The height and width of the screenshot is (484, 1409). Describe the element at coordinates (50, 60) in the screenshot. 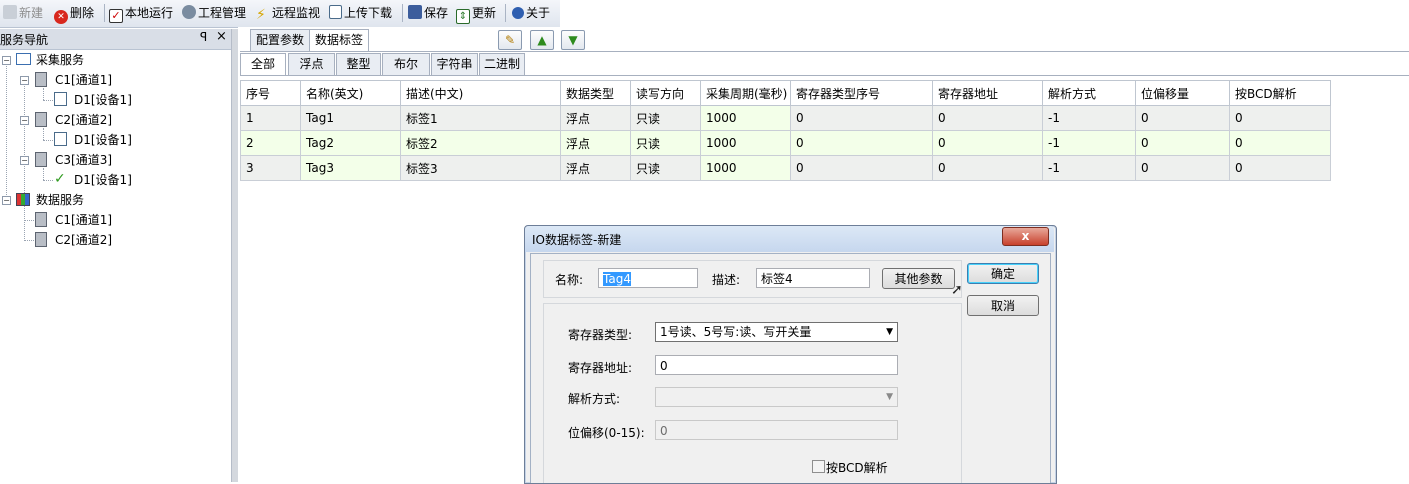

I see `tree-item-collect-service: 采集服务` at that location.